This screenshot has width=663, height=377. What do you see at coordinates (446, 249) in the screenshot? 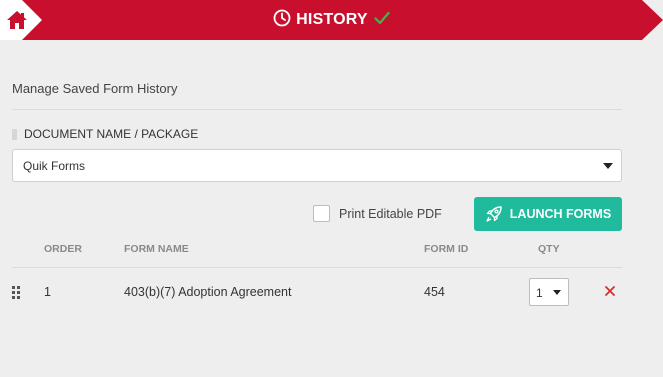
I see `column-header-form-id: FORM ID` at bounding box center [446, 249].